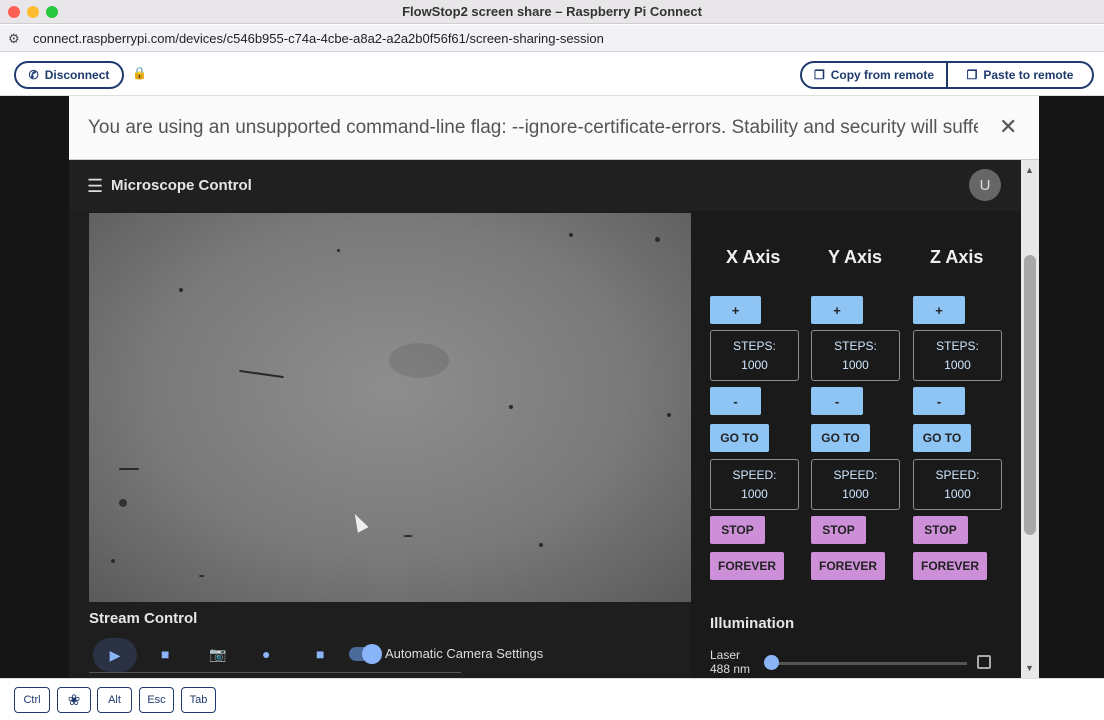 Image resolution: width=1104 pixels, height=720 pixels. I want to click on x-speed-label: SPEED:, so click(754, 475).